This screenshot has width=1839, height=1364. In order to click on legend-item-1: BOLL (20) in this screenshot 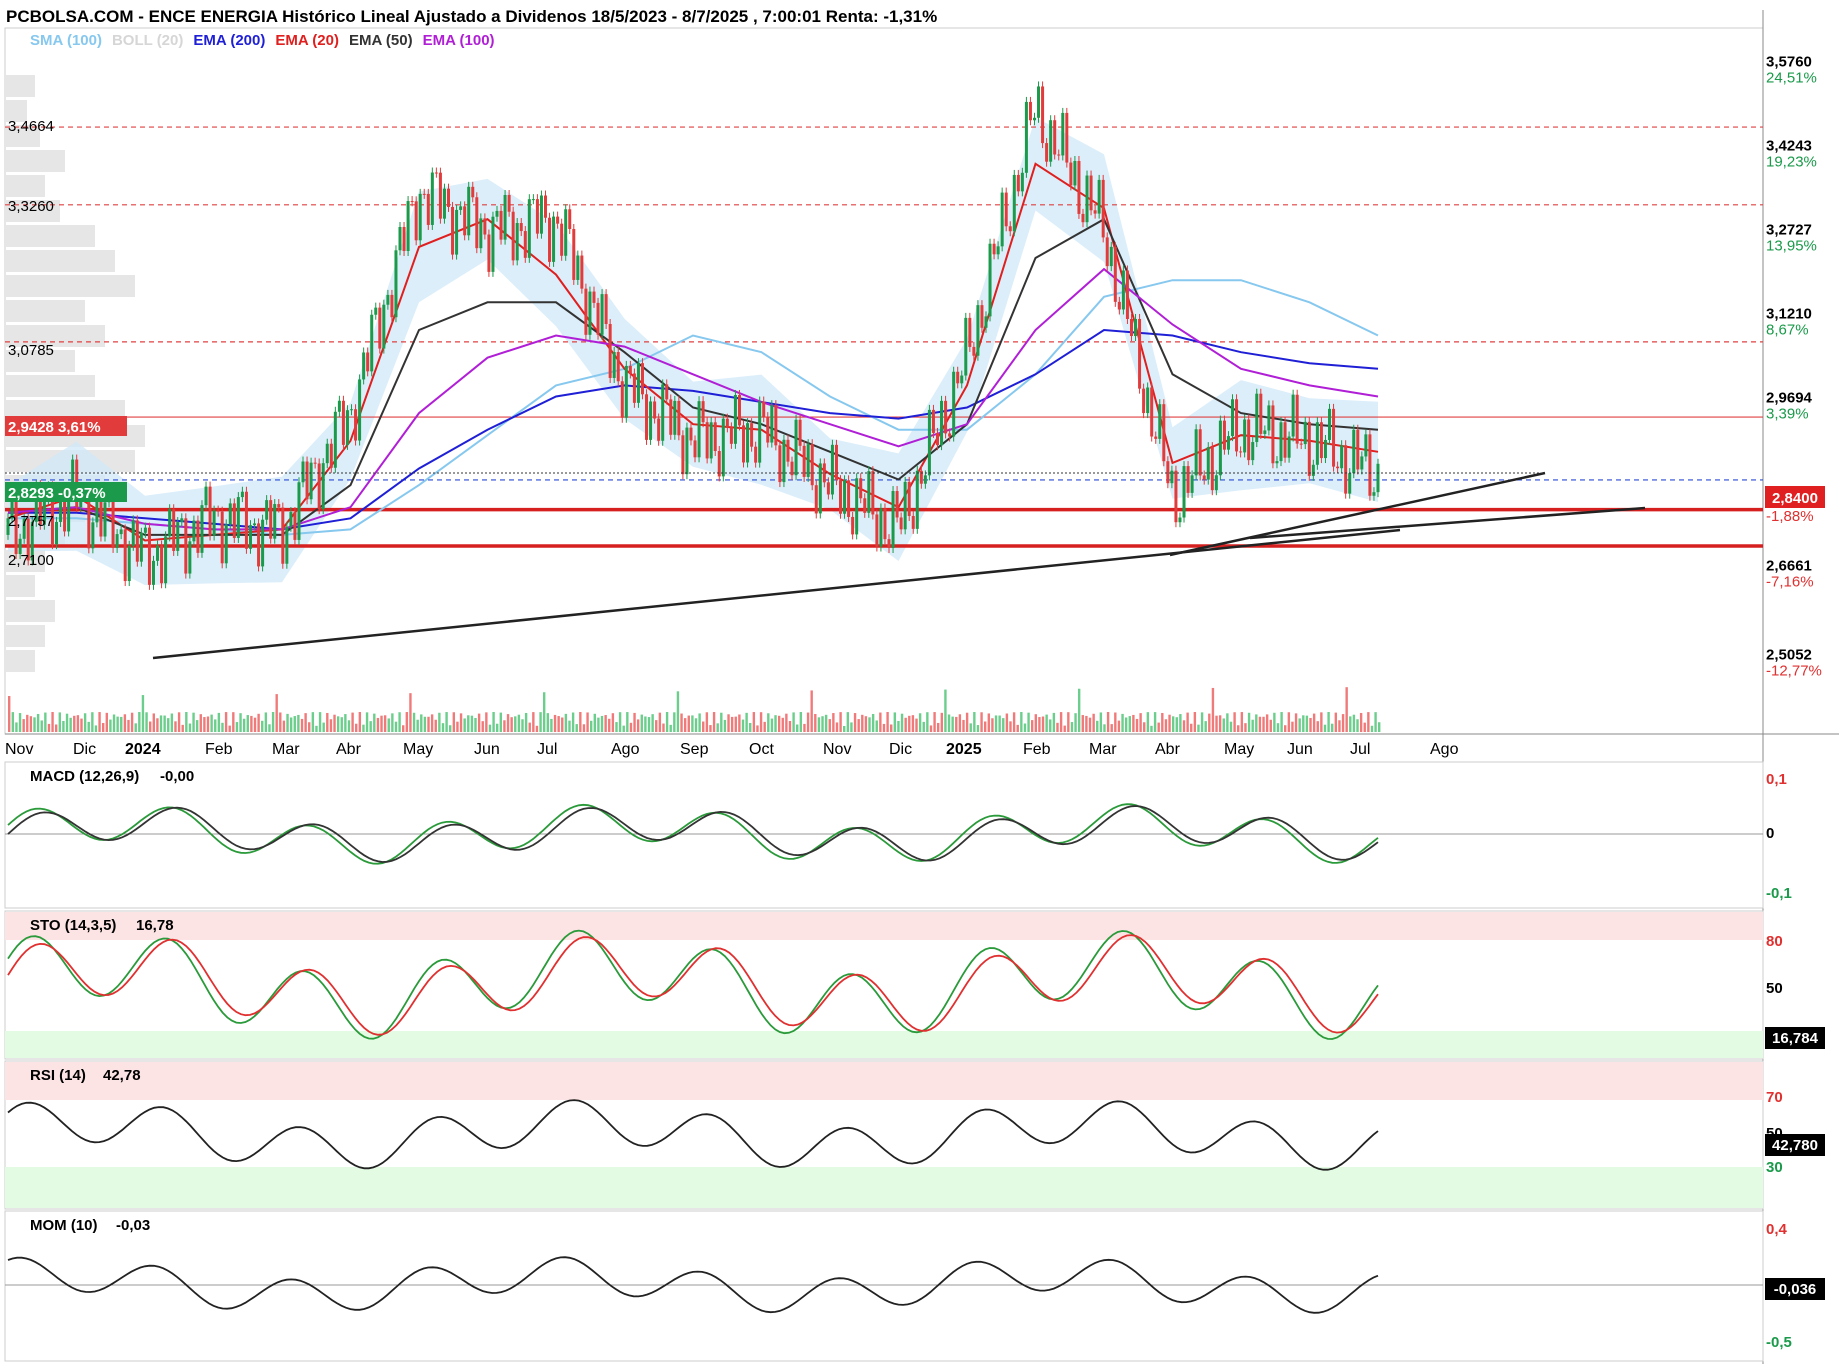, I will do `click(147, 40)`.